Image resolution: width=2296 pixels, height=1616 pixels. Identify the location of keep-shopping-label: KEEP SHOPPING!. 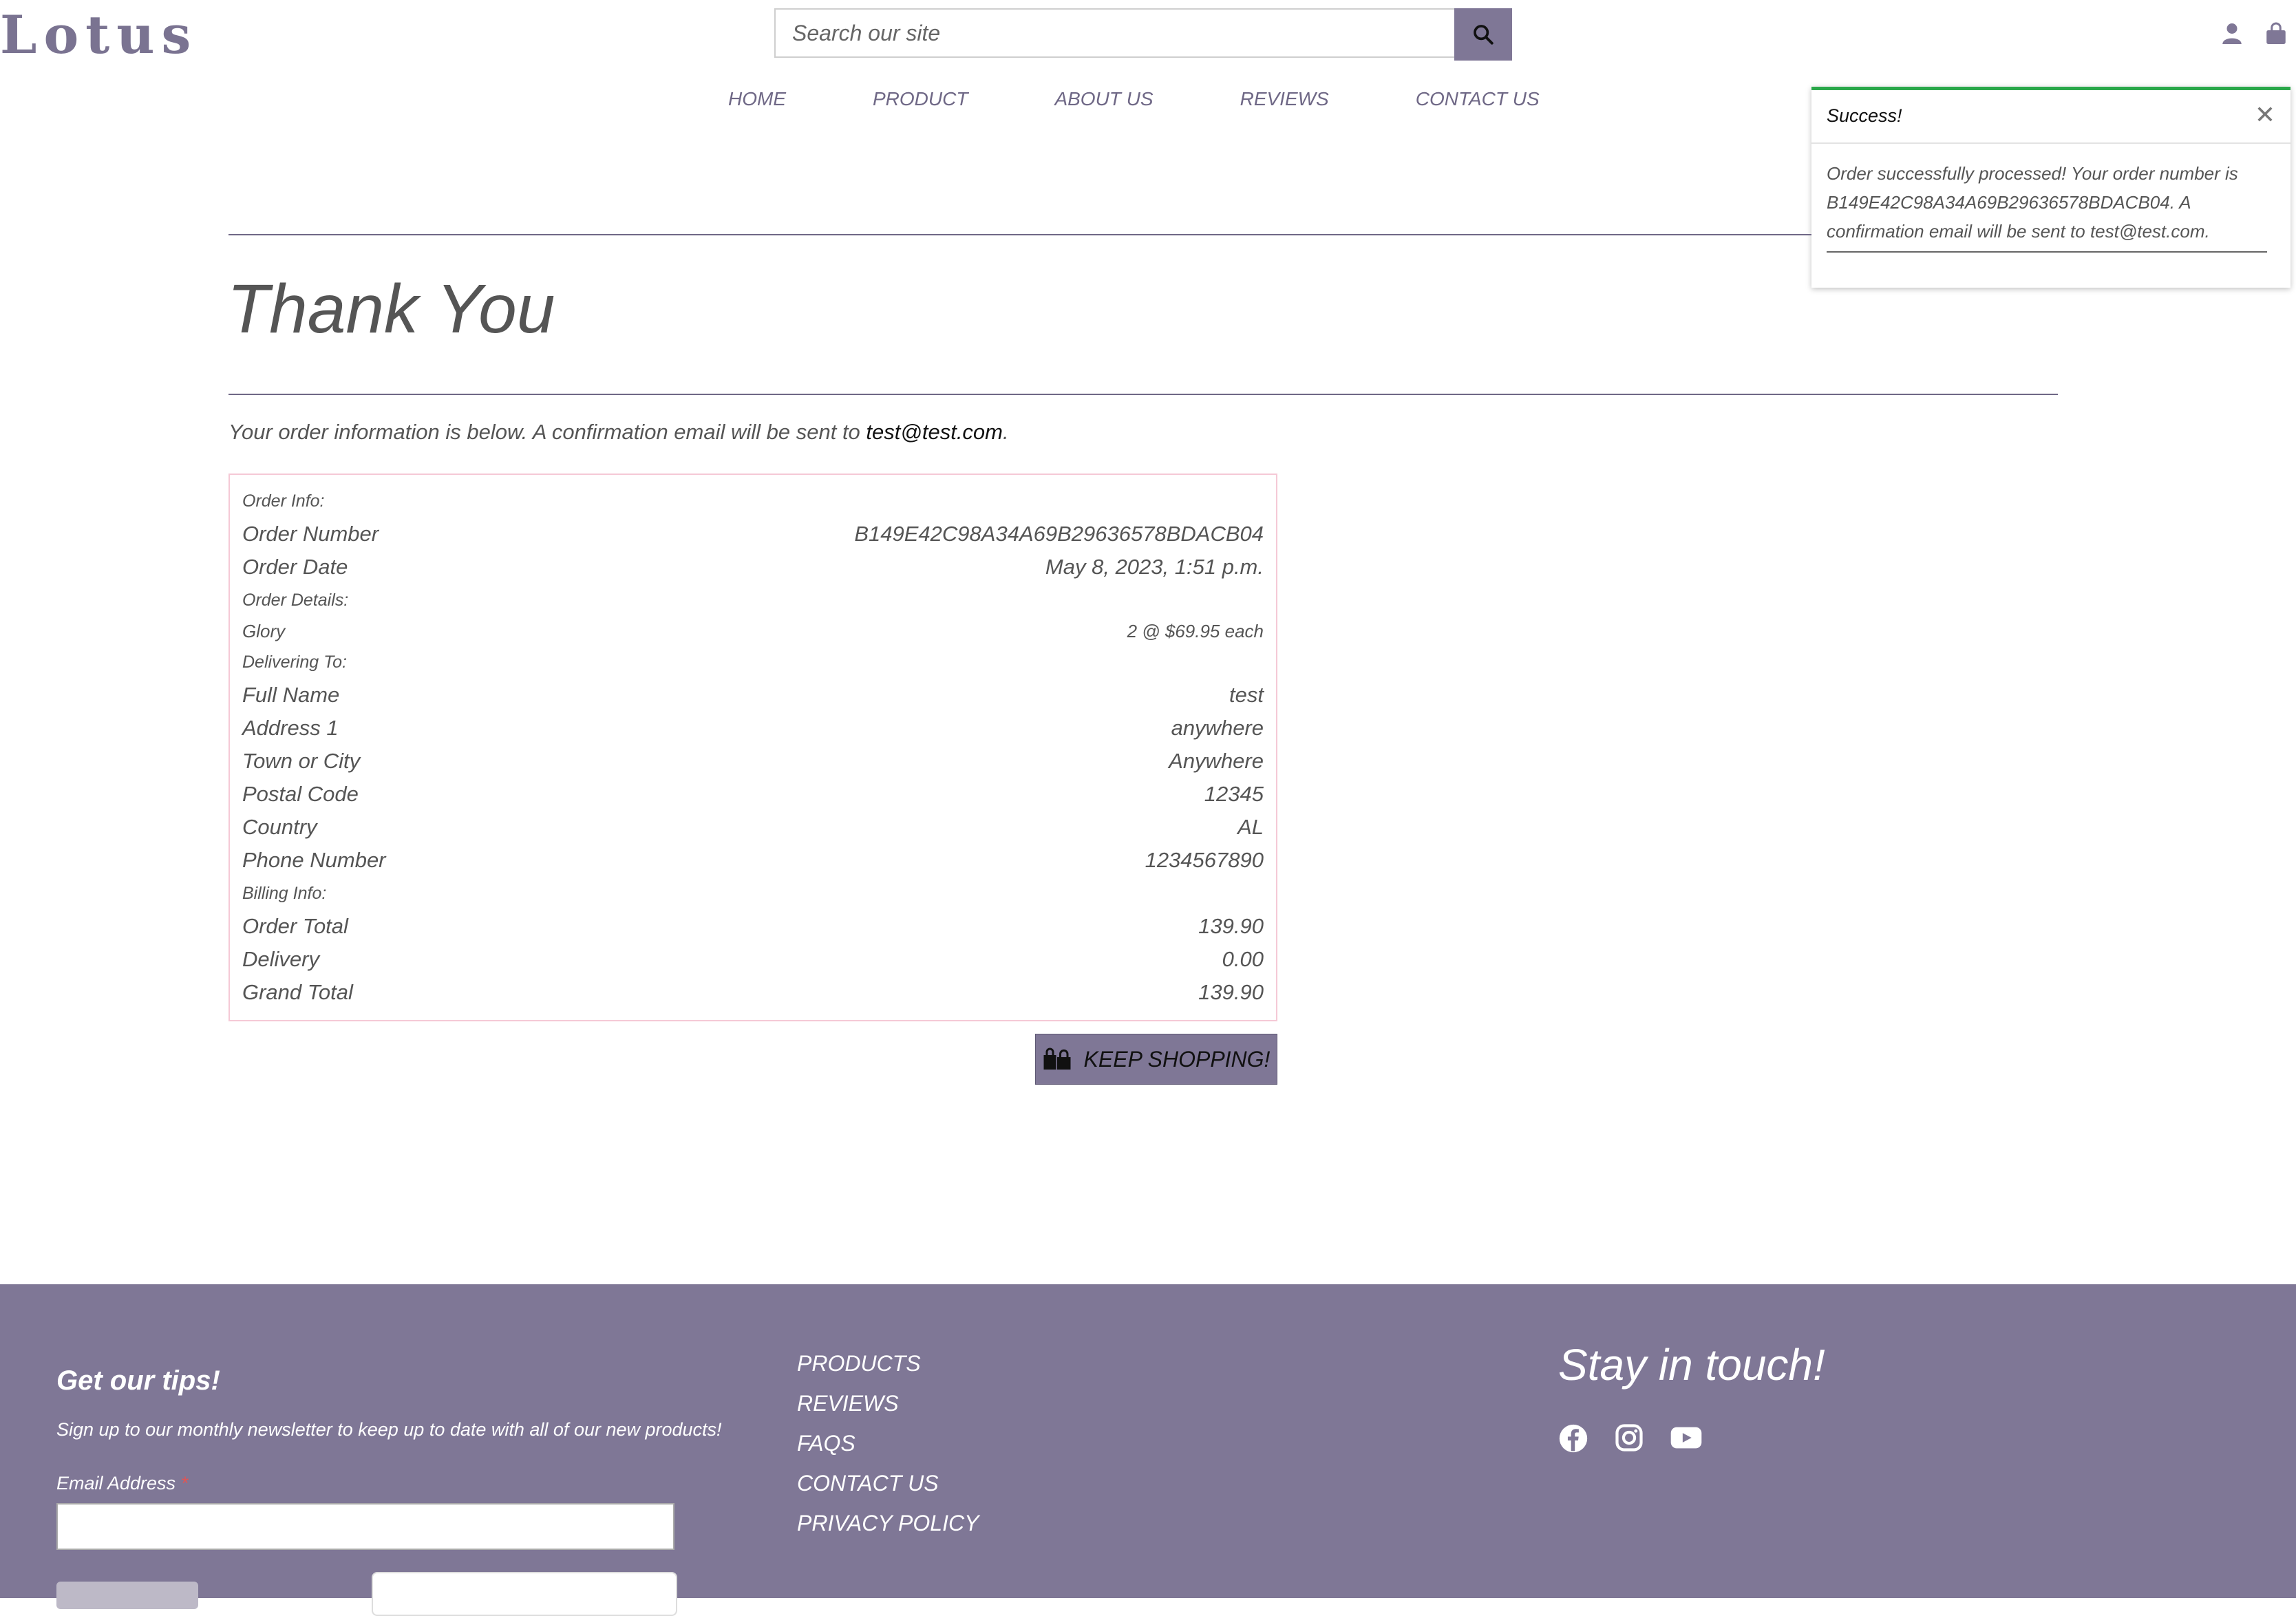
(1177, 1059).